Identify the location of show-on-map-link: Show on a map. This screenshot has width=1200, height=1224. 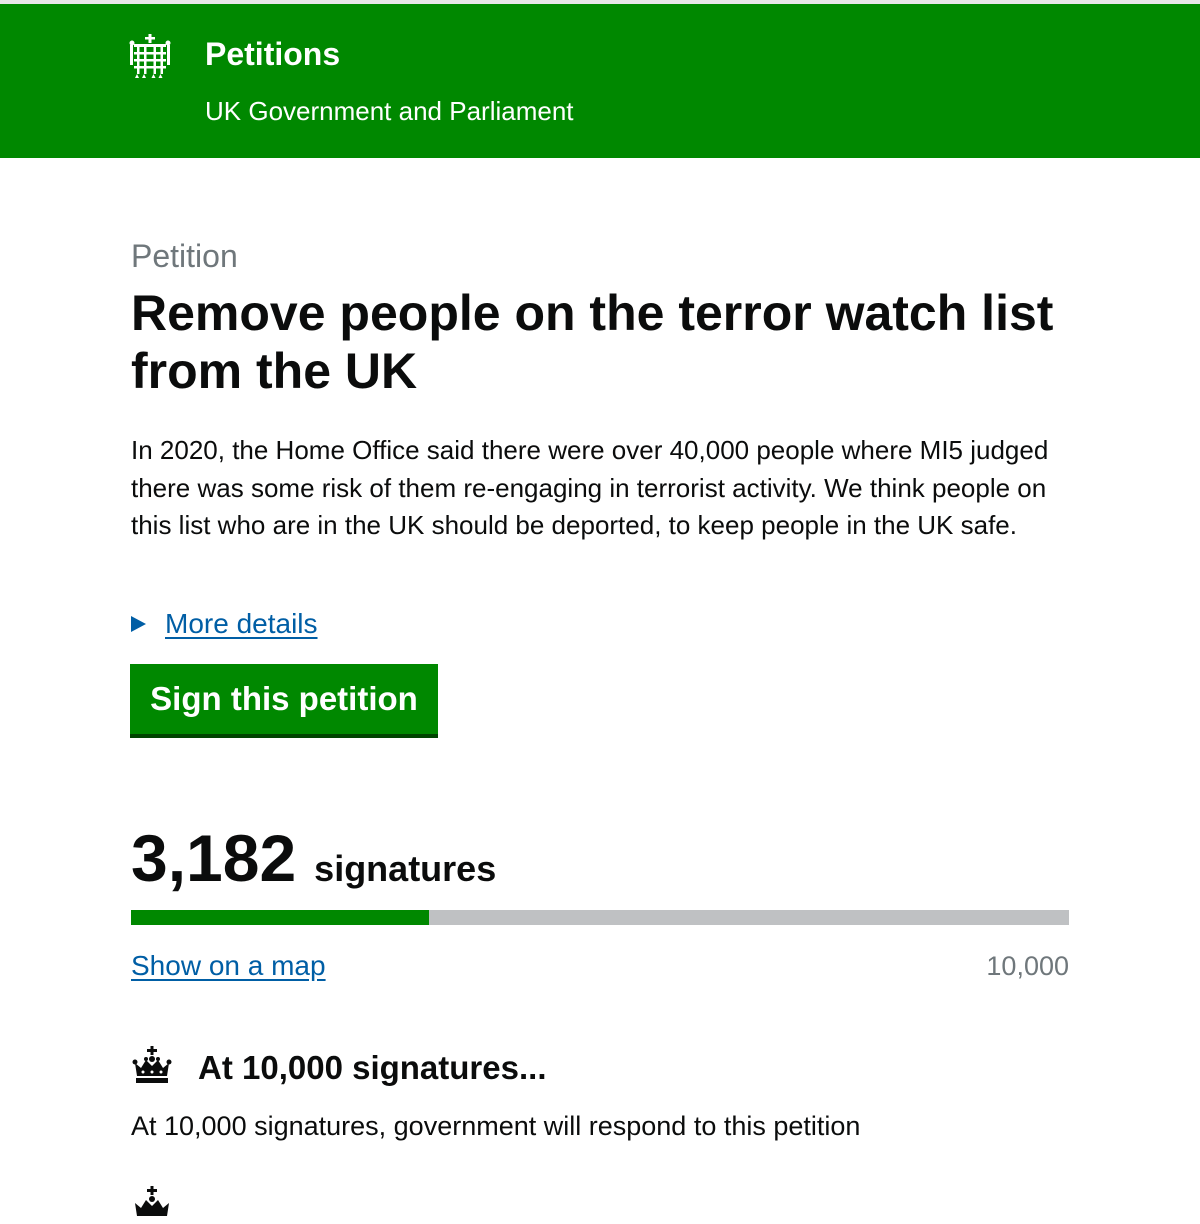
(228, 966).